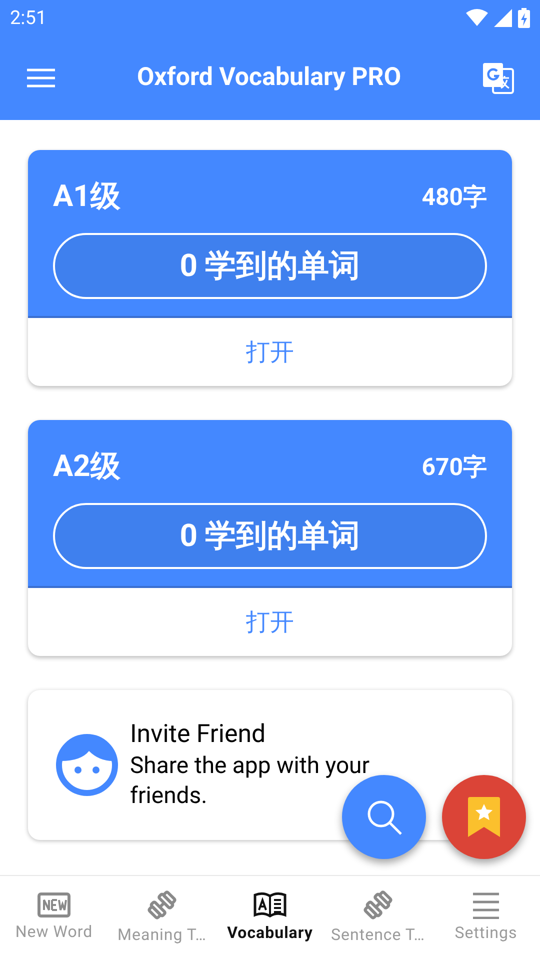  Describe the element at coordinates (454, 197) in the screenshot. I see `word-count: 480字` at that location.